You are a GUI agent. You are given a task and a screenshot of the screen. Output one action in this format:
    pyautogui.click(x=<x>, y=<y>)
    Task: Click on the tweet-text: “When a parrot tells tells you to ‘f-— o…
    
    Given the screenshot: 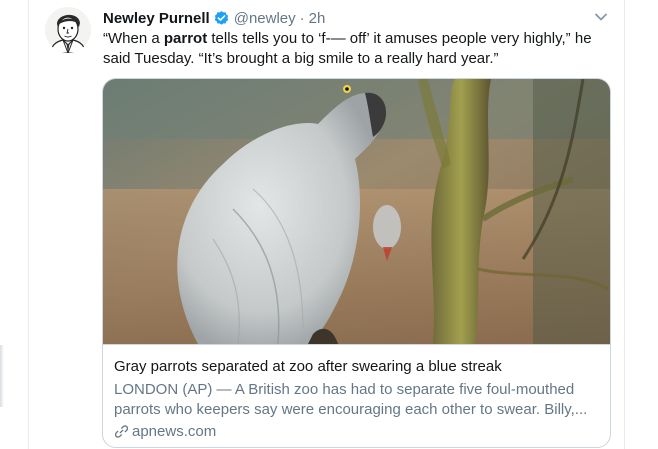 What is the action you would take?
    pyautogui.click(x=353, y=49)
    